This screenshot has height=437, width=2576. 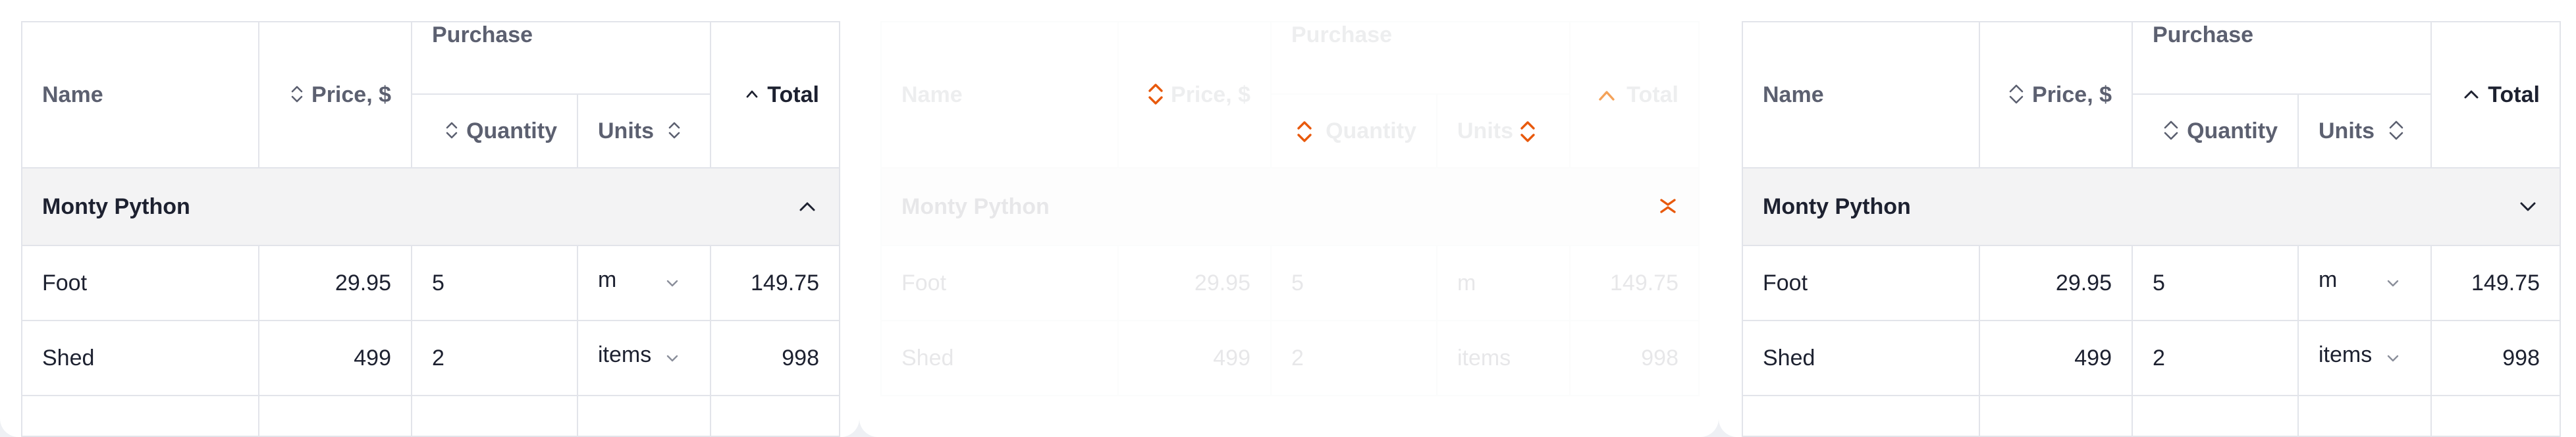 I want to click on chevron-up-icon, so click(x=808, y=206).